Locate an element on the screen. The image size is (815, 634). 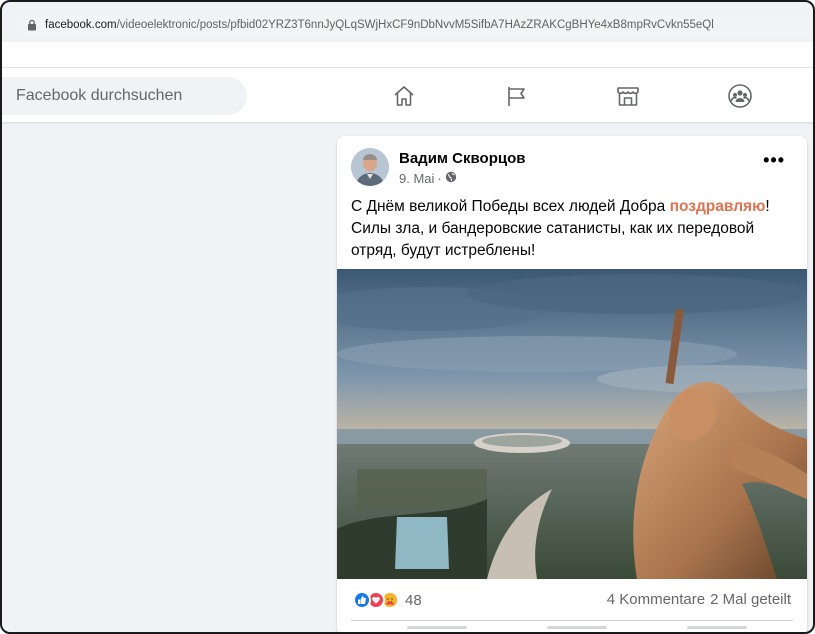
like-icon is located at coordinates (362, 600).